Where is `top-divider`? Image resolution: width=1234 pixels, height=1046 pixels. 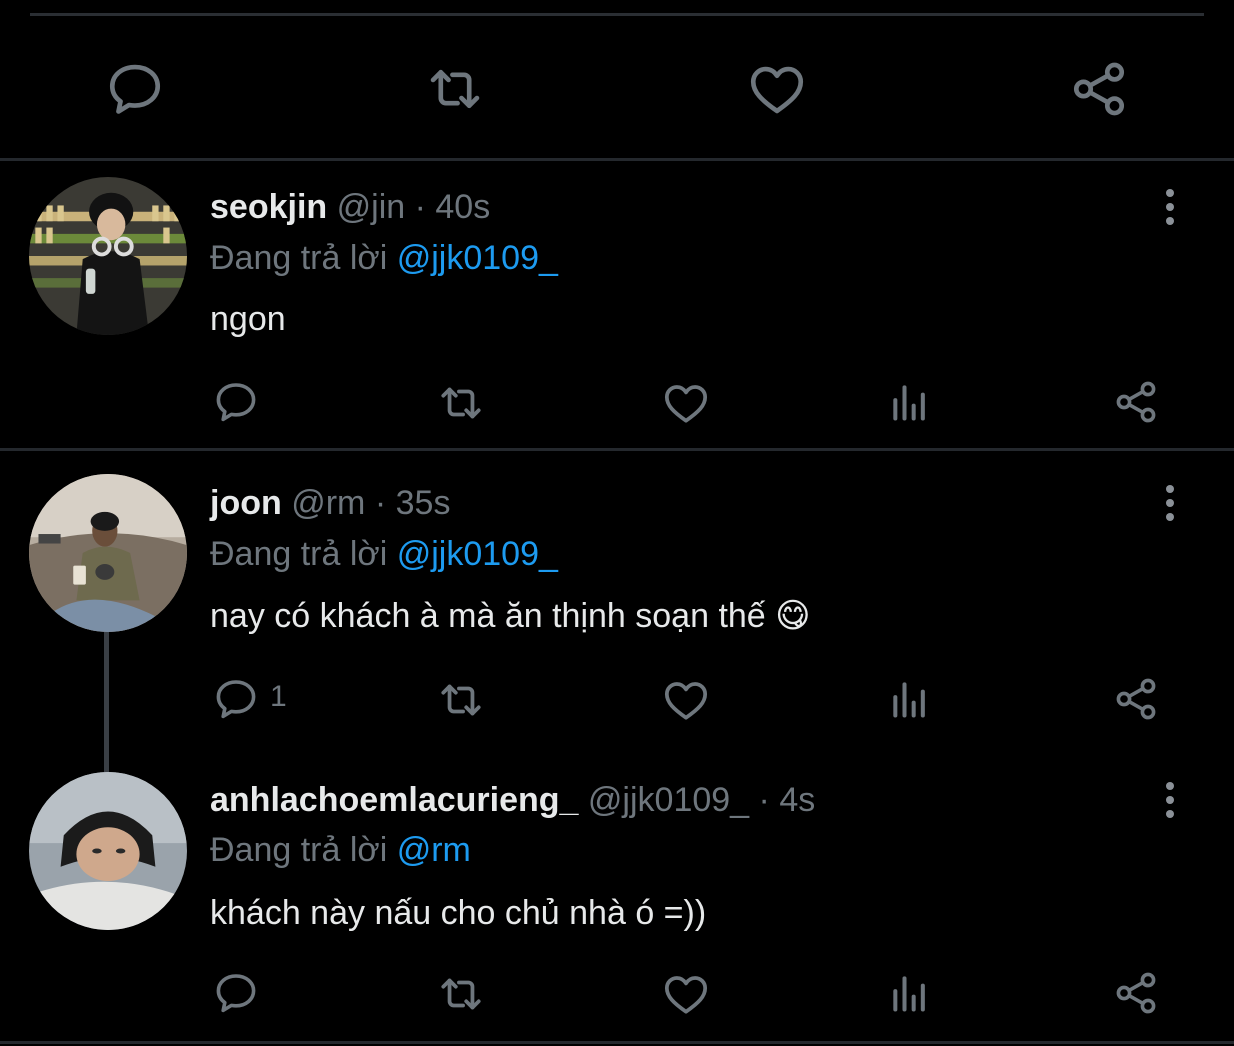
top-divider is located at coordinates (617, 14).